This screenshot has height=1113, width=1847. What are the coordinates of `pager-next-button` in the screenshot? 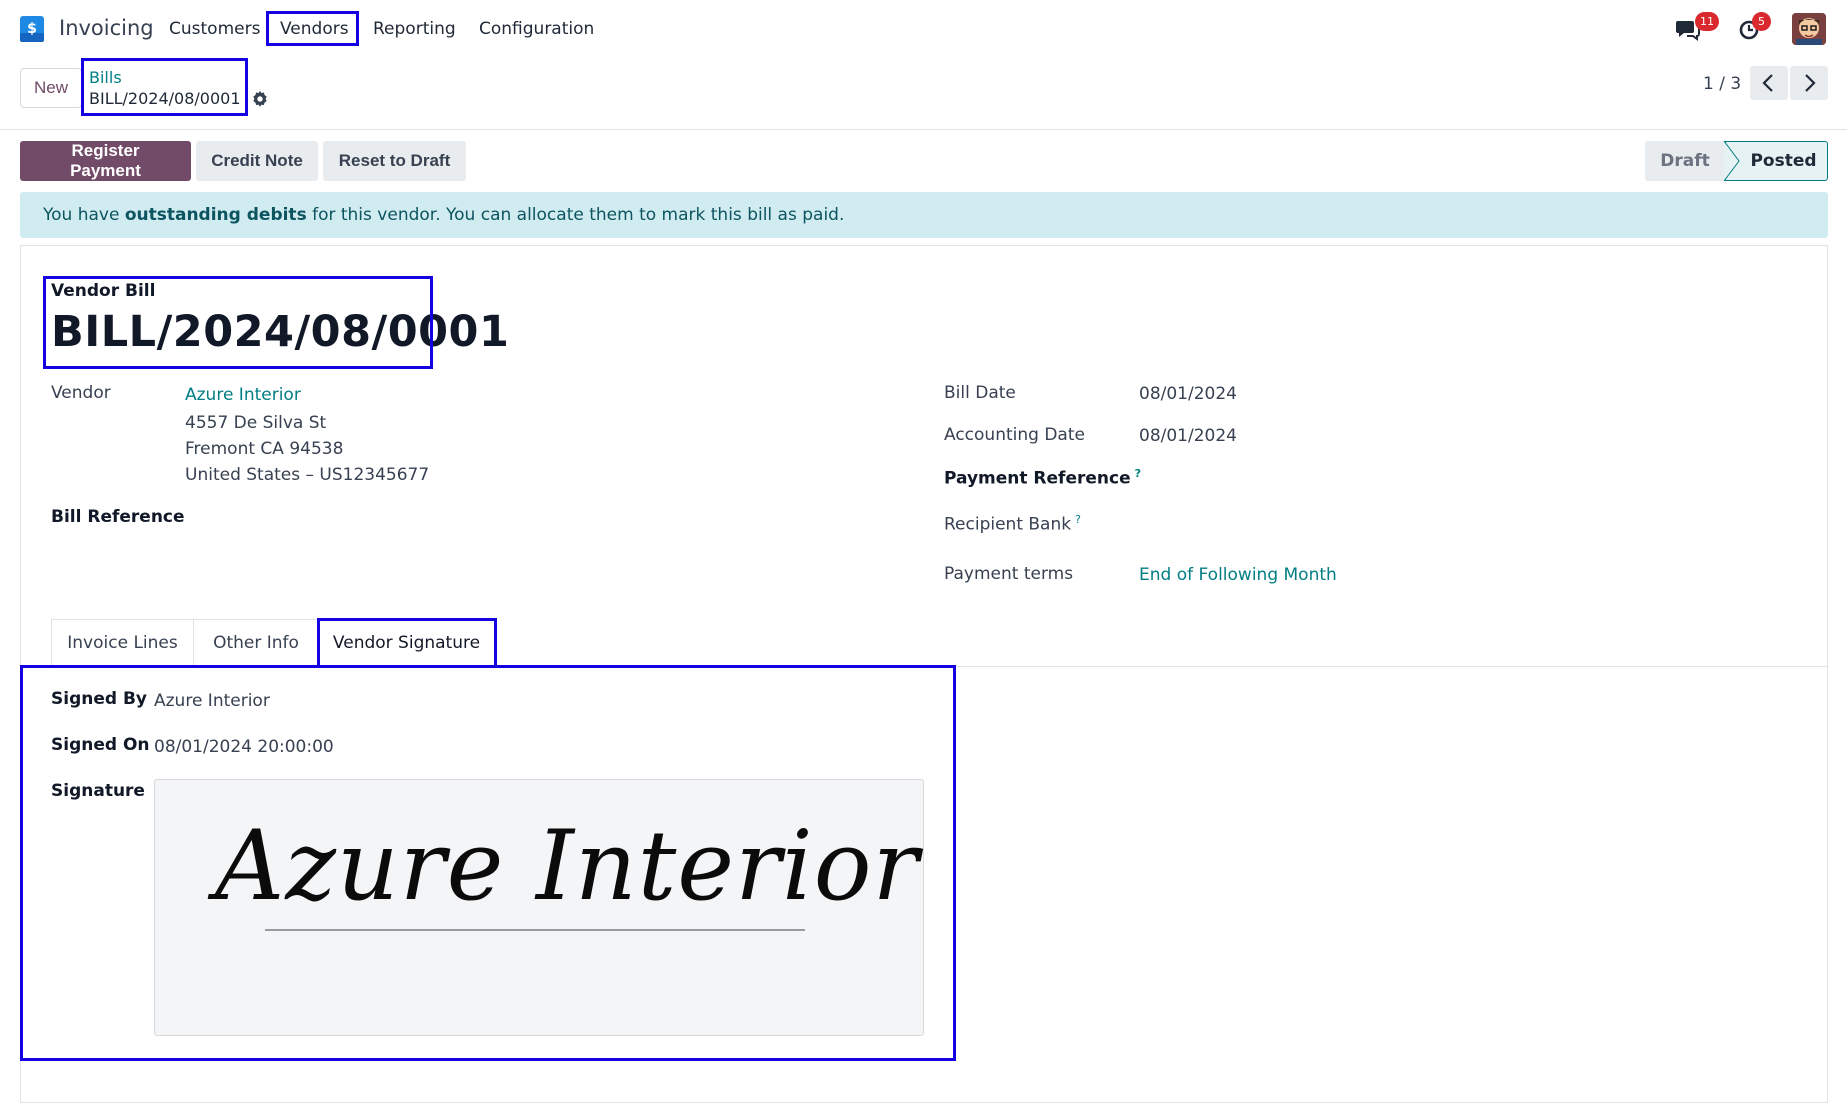 It's located at (1809, 83).